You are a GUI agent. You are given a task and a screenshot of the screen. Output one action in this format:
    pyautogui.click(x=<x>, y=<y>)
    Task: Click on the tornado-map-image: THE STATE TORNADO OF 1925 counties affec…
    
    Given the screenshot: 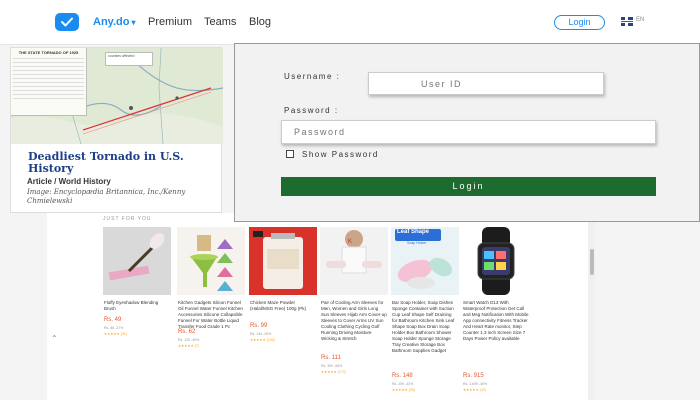 What is the action you would take?
    pyautogui.click(x=117, y=96)
    